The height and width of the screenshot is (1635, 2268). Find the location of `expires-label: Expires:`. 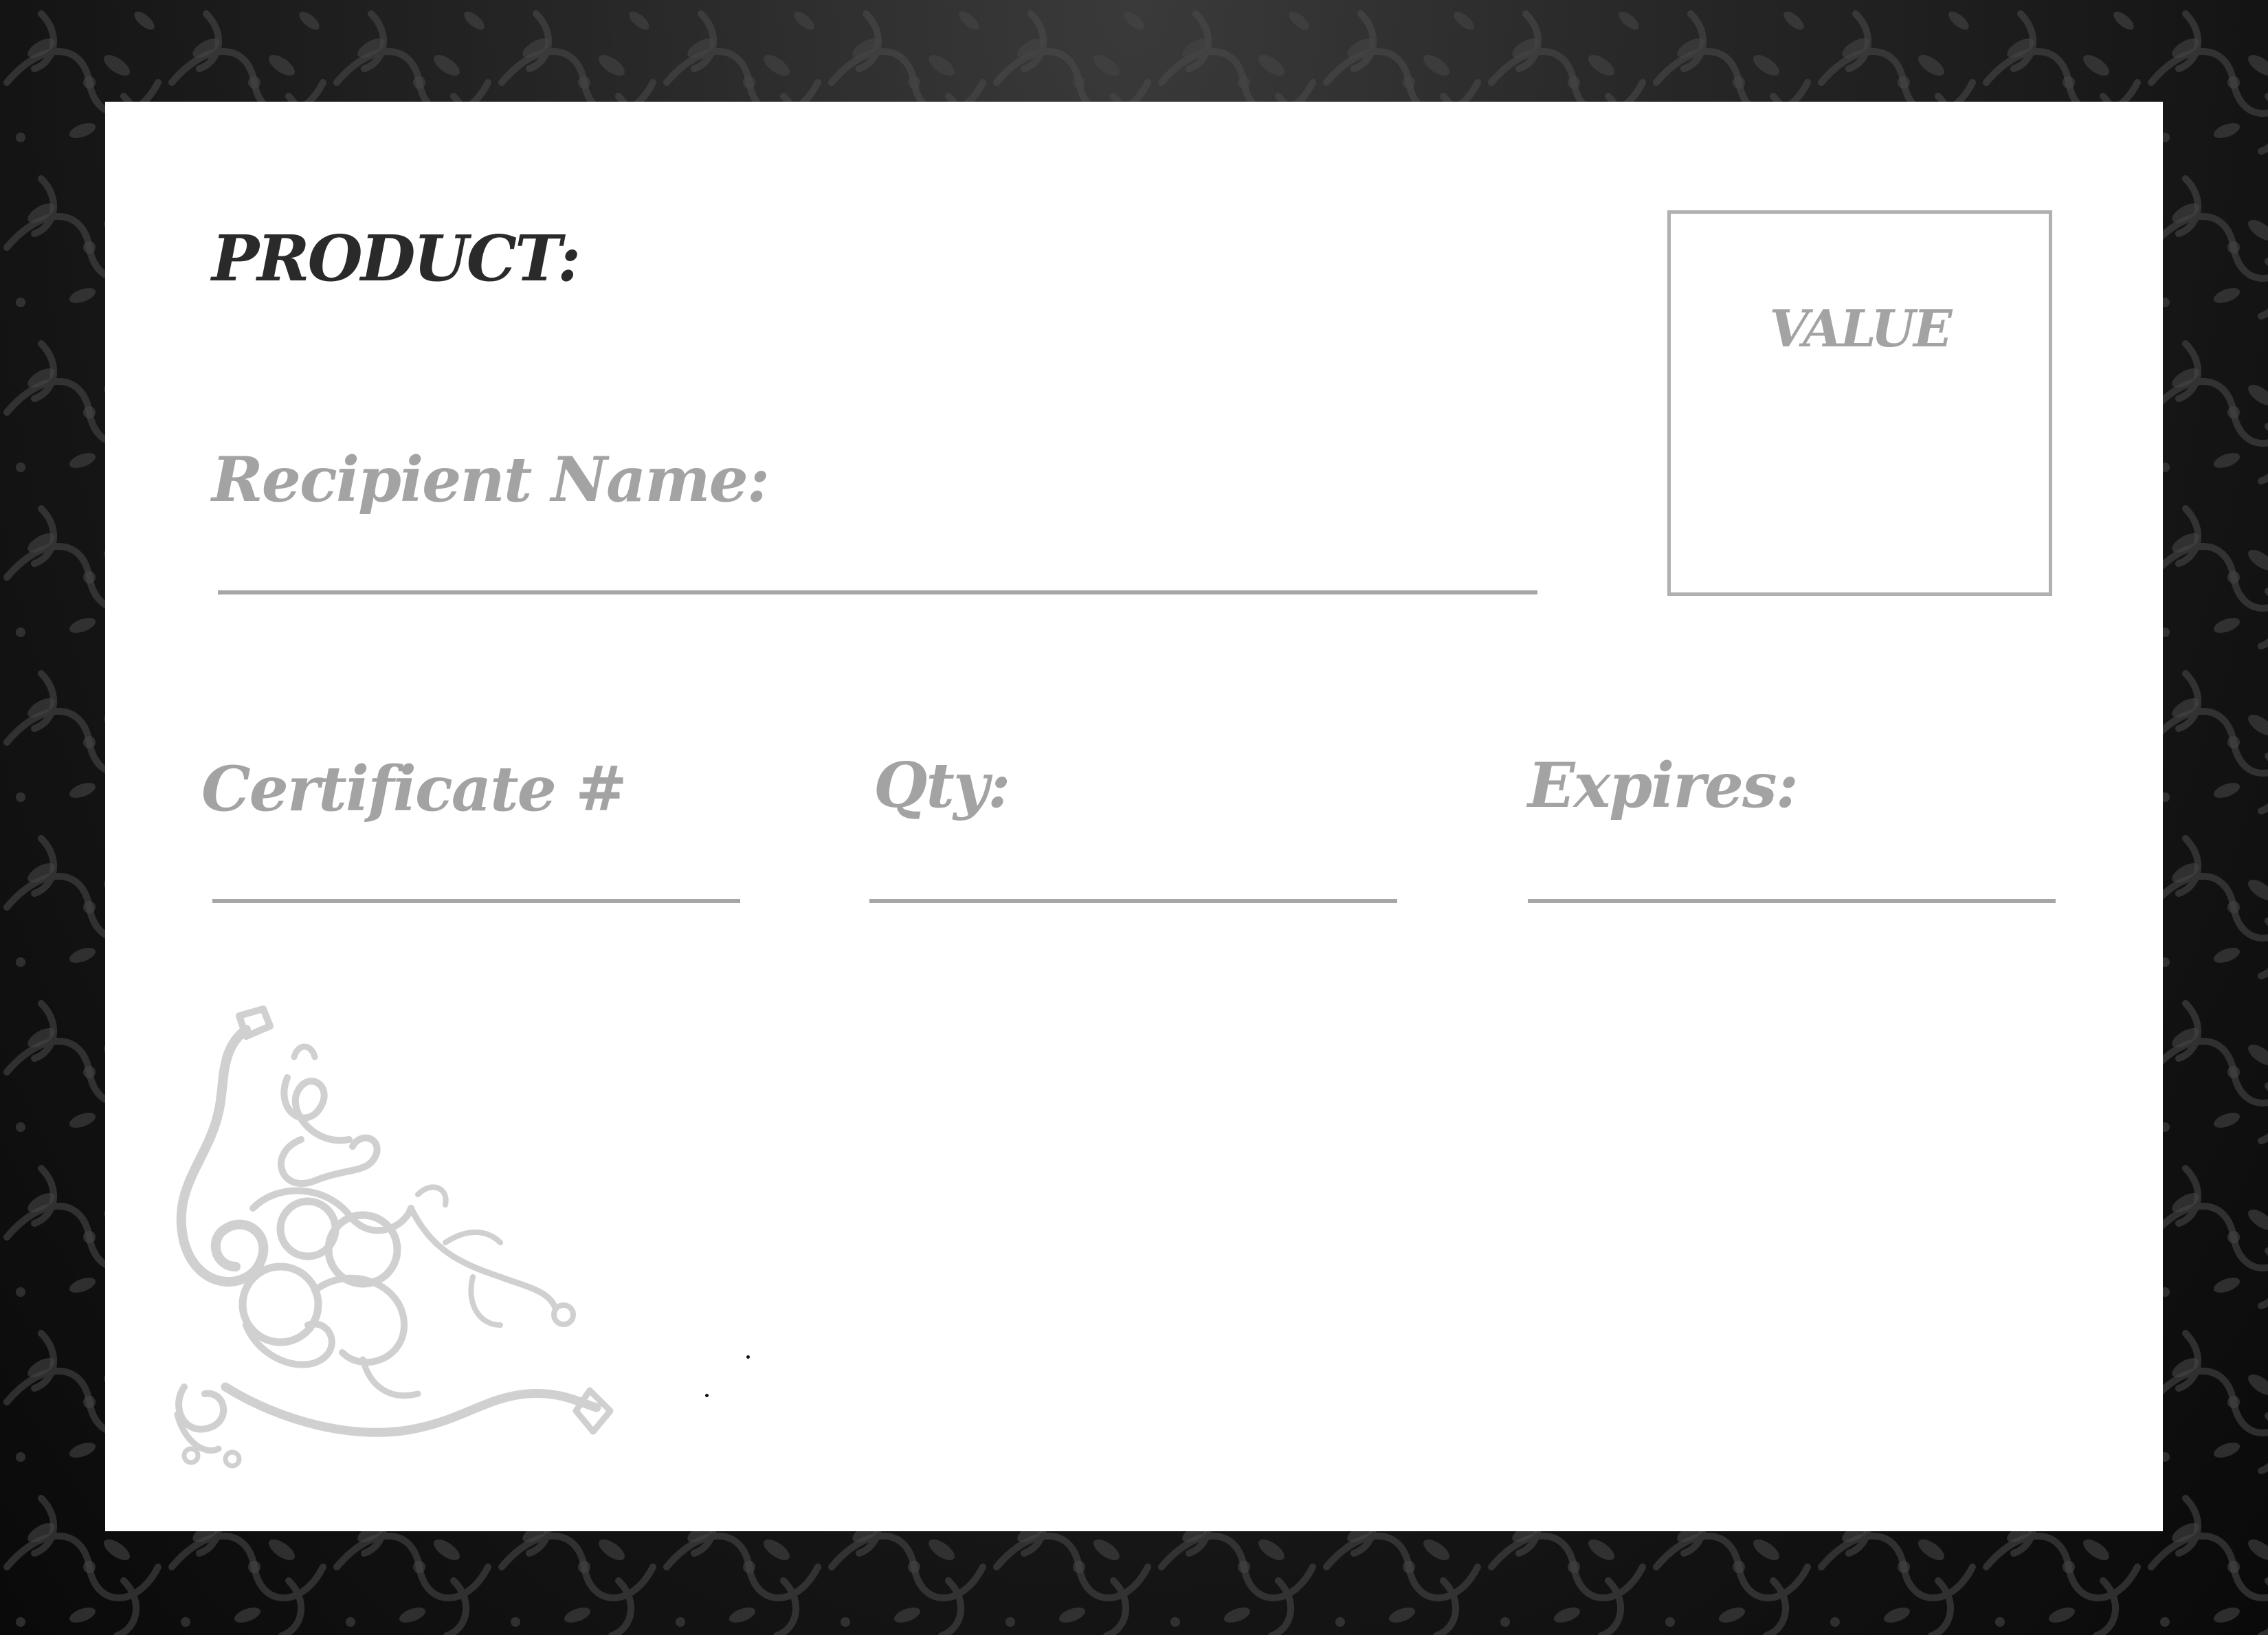

expires-label: Expires: is located at coordinates (1663, 785).